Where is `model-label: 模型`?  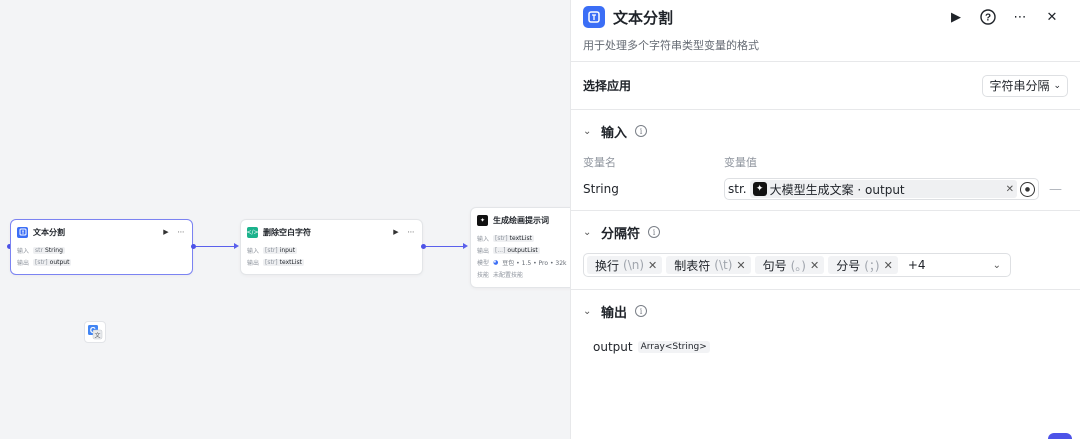 model-label: 模型 is located at coordinates (483, 263).